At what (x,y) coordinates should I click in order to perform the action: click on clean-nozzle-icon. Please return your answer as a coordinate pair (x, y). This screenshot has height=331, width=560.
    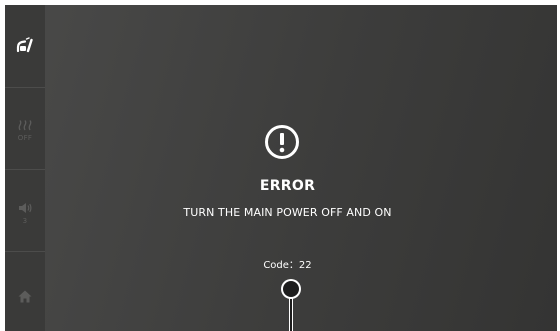
    Looking at the image, I should click on (24, 45).